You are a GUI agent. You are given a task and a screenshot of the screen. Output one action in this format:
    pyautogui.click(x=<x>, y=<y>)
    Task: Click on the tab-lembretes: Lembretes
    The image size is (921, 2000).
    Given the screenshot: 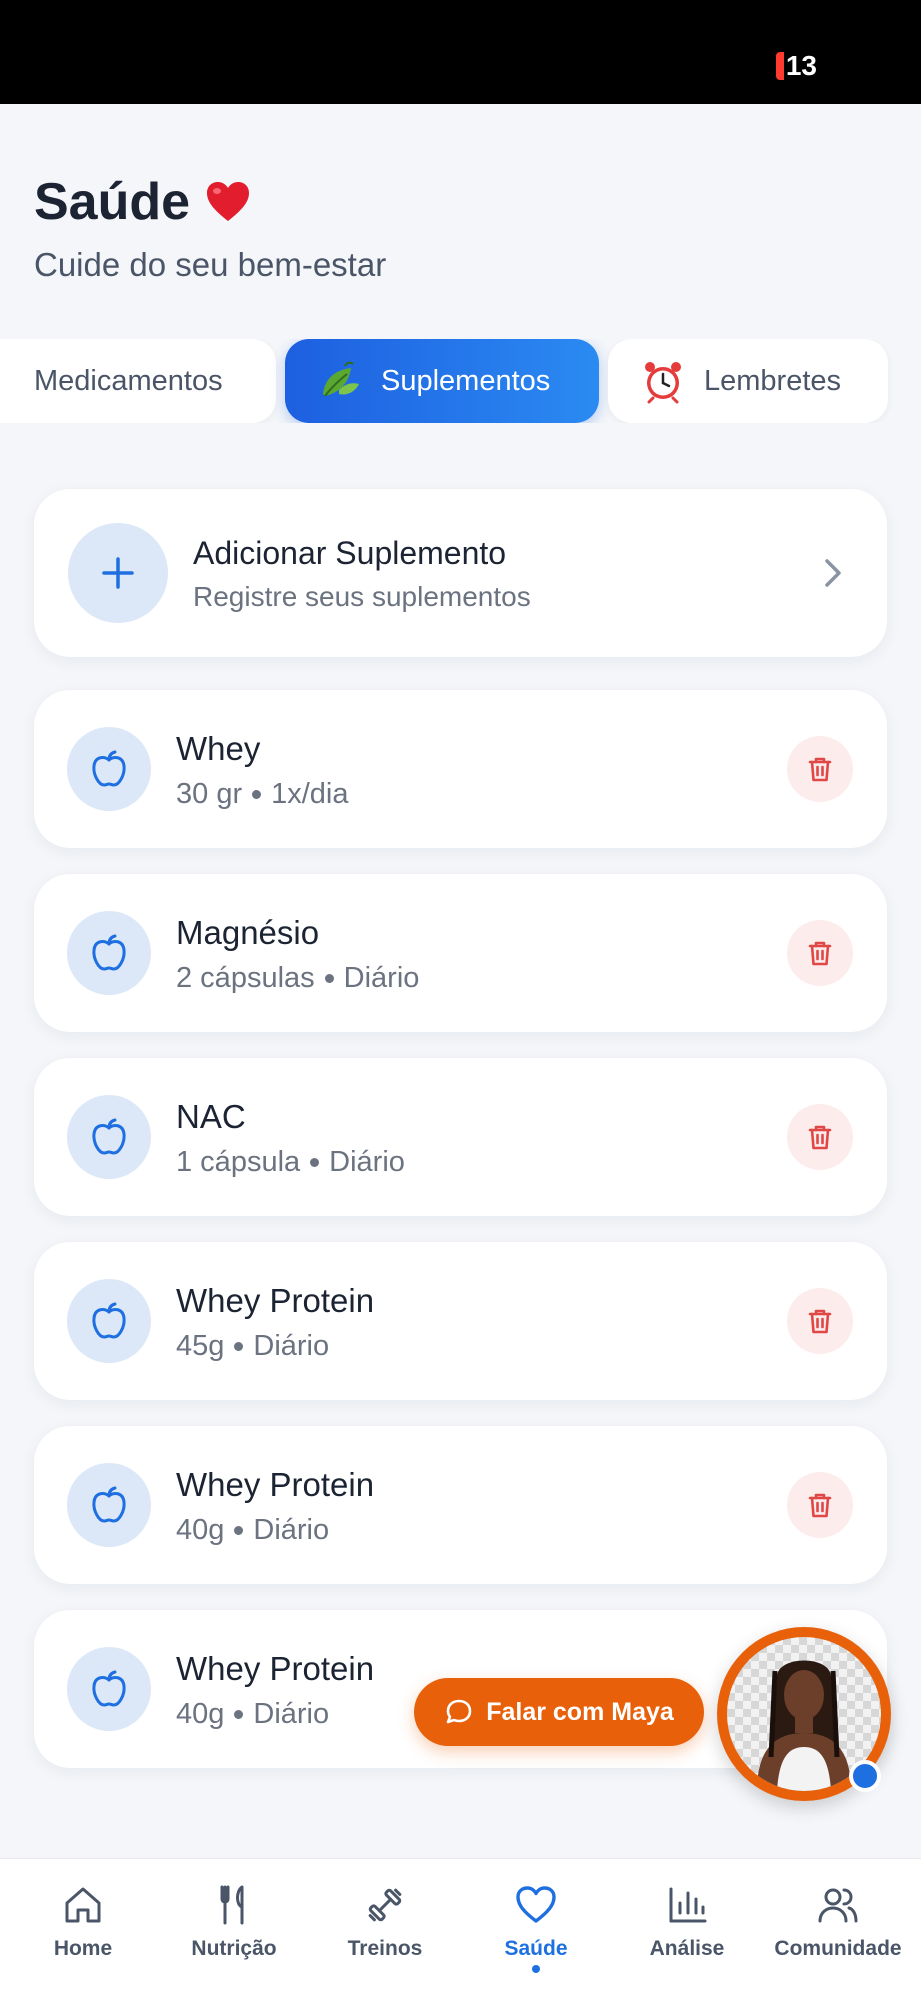 What is the action you would take?
    pyautogui.click(x=748, y=381)
    